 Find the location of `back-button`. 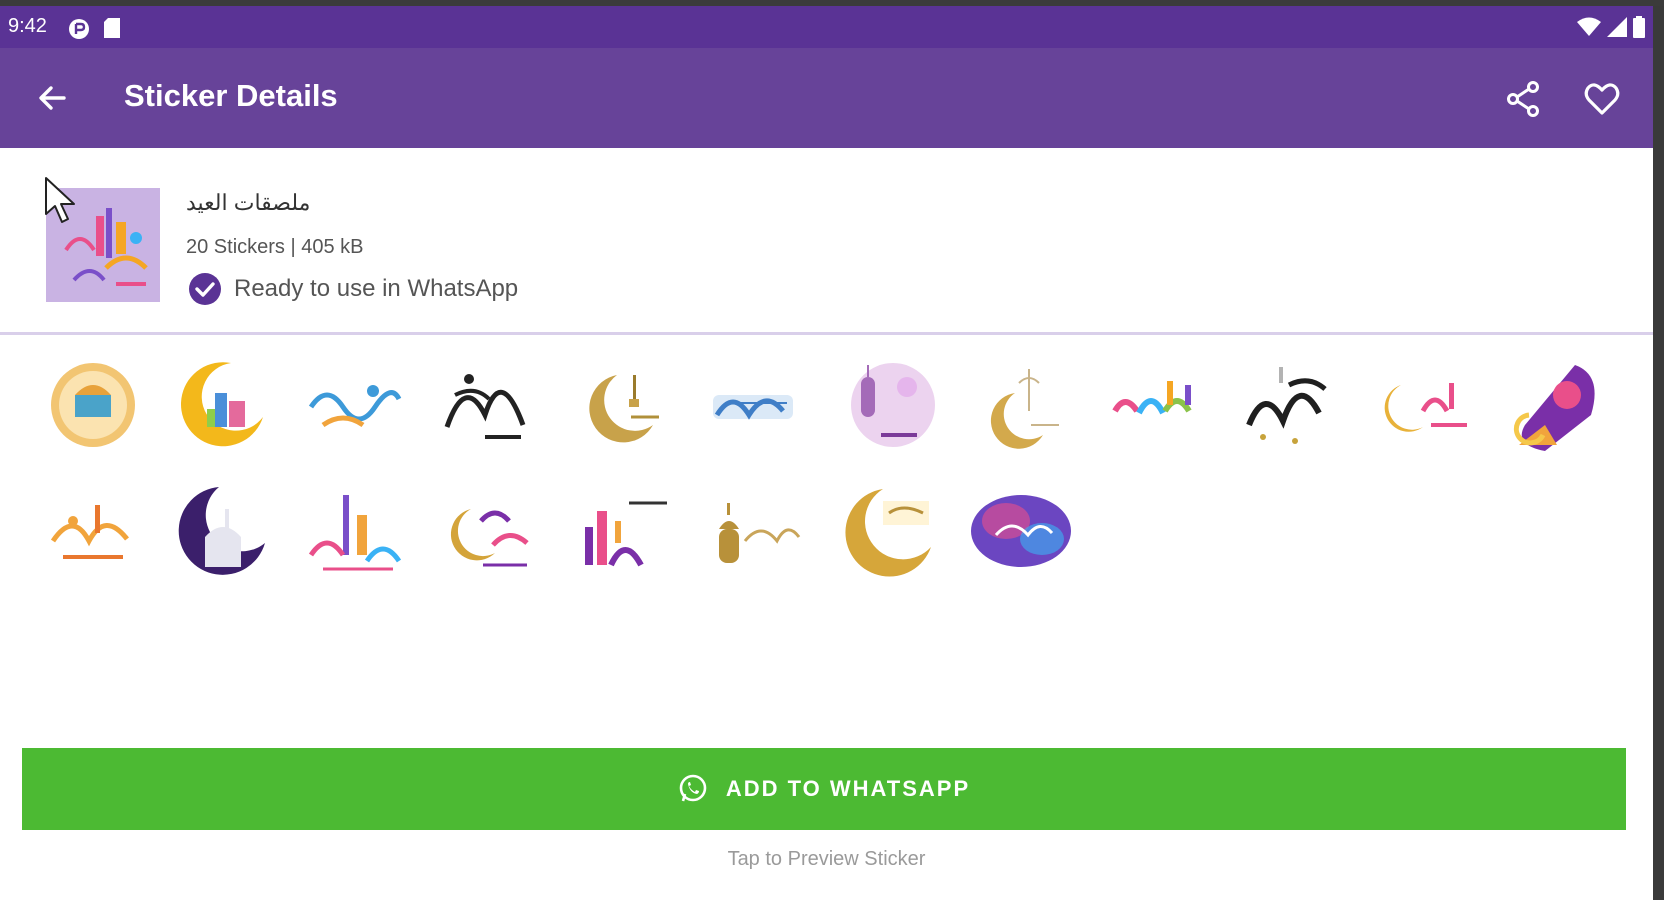

back-button is located at coordinates (52, 98).